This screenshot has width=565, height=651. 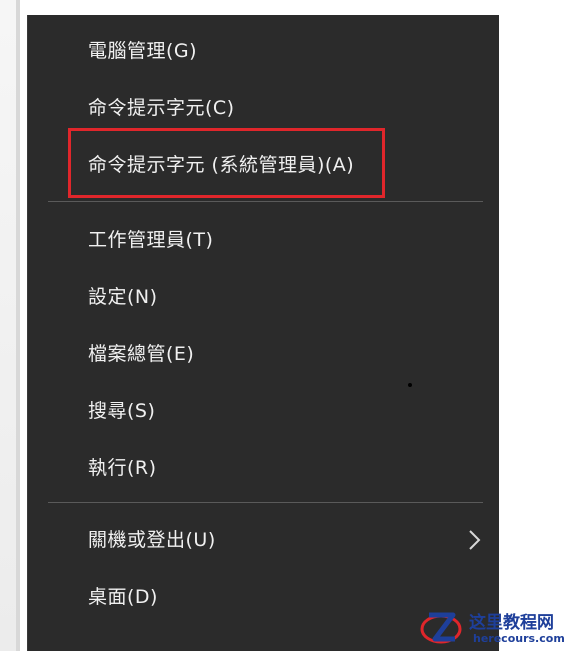 I want to click on menu-item-label: 設定(N), so click(x=123, y=297).